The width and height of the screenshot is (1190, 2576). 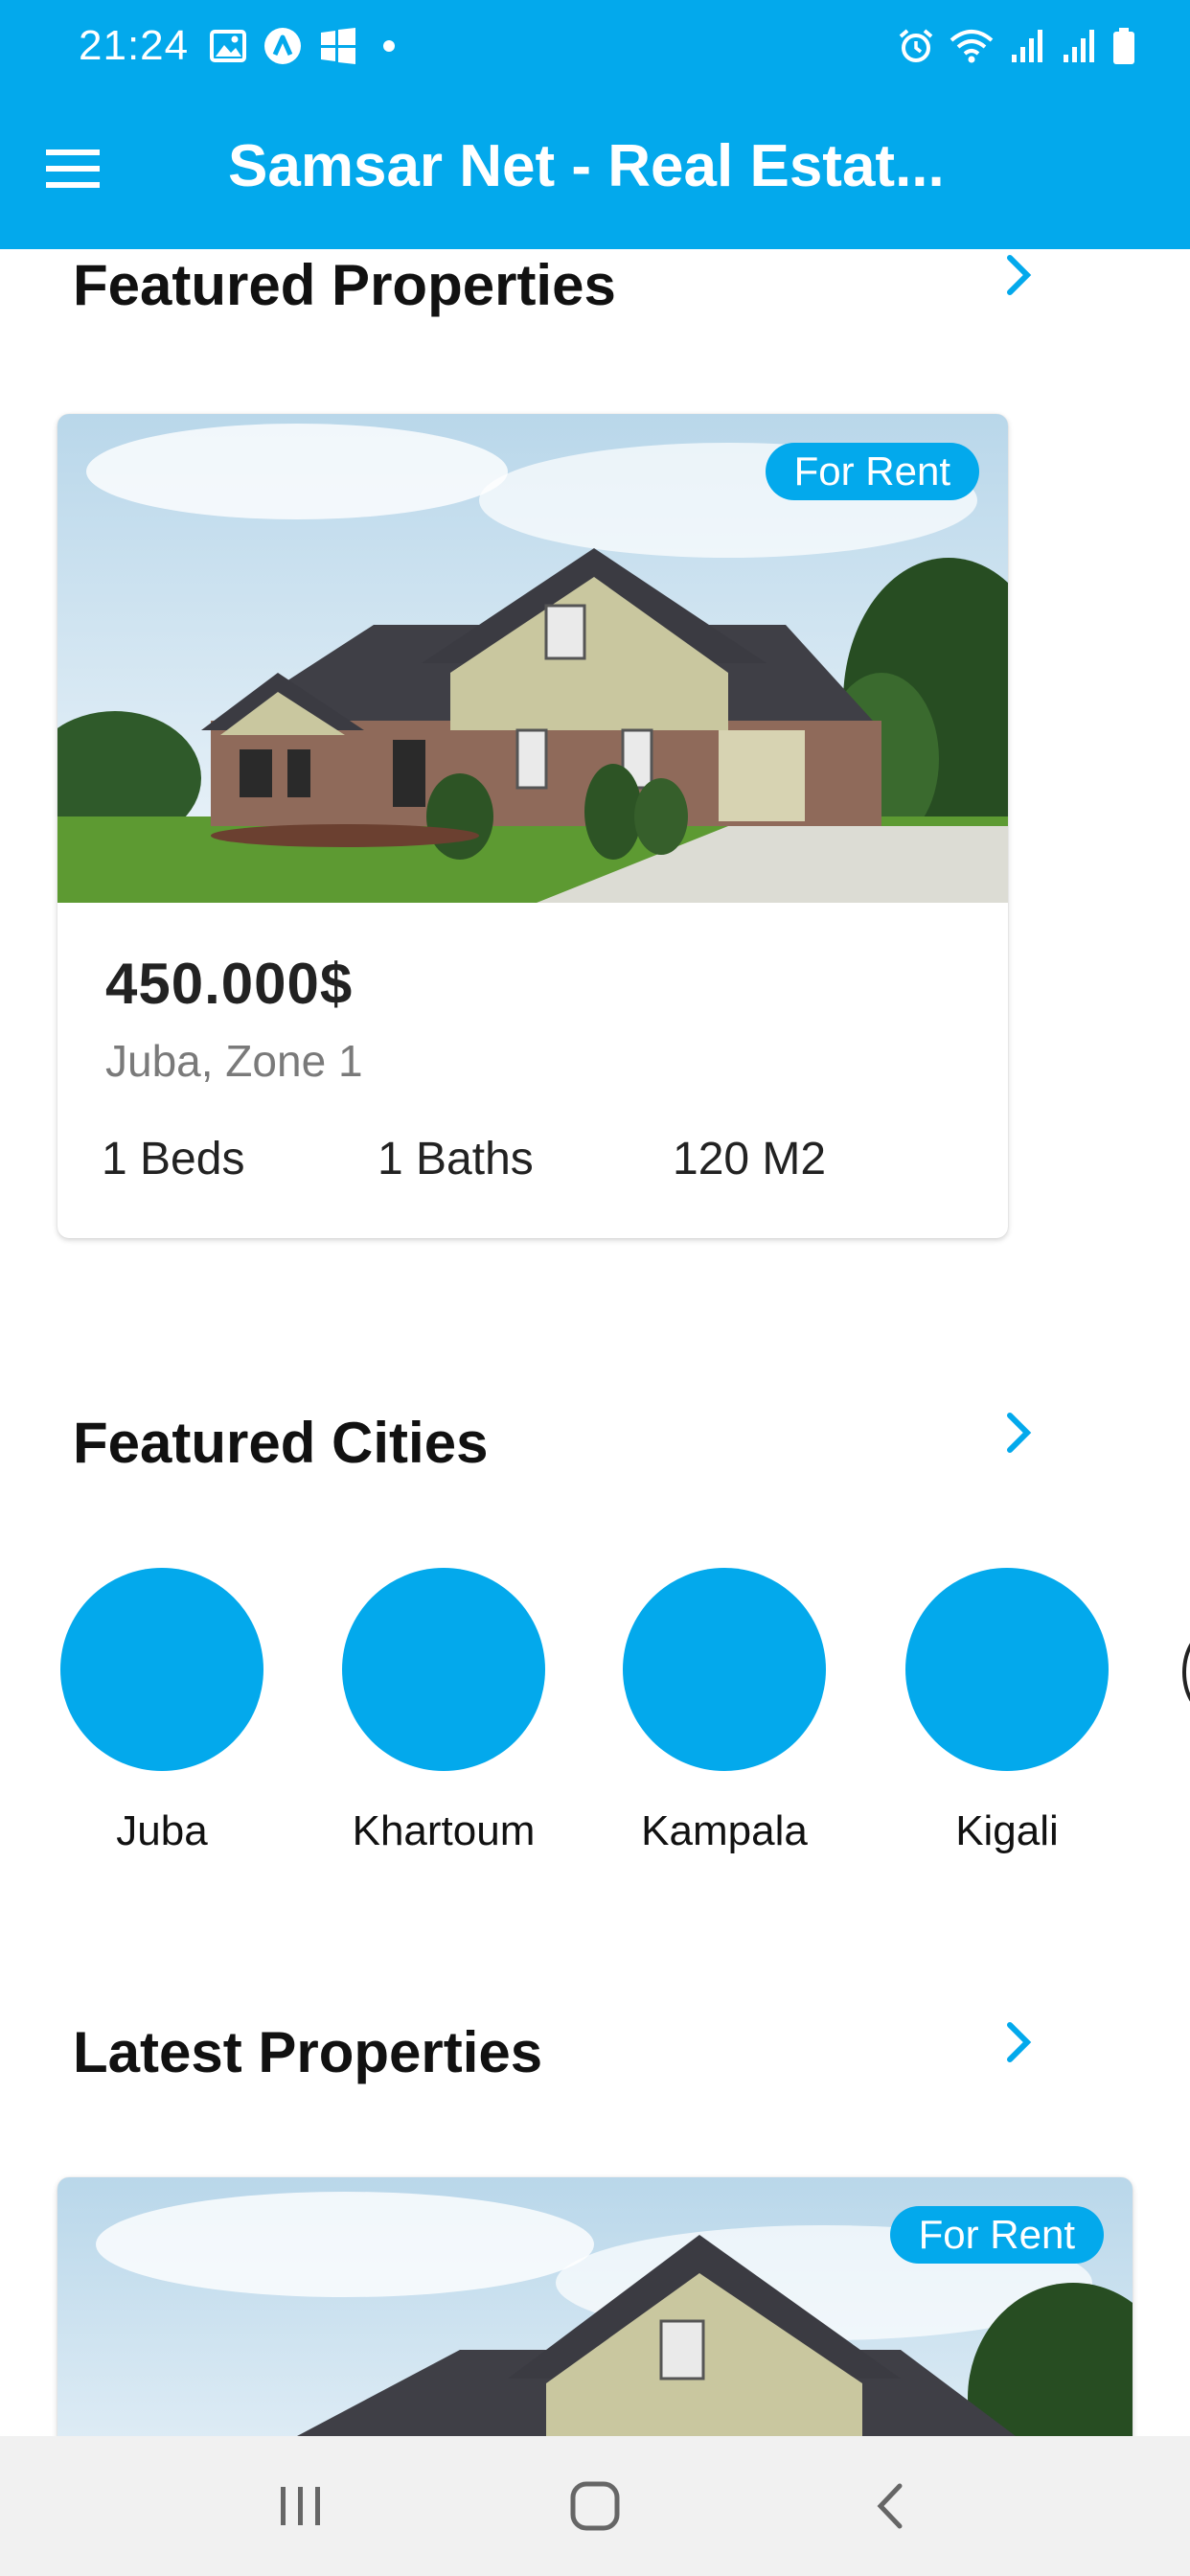 I want to click on featured-cities-more-button, so click(x=1018, y=1433).